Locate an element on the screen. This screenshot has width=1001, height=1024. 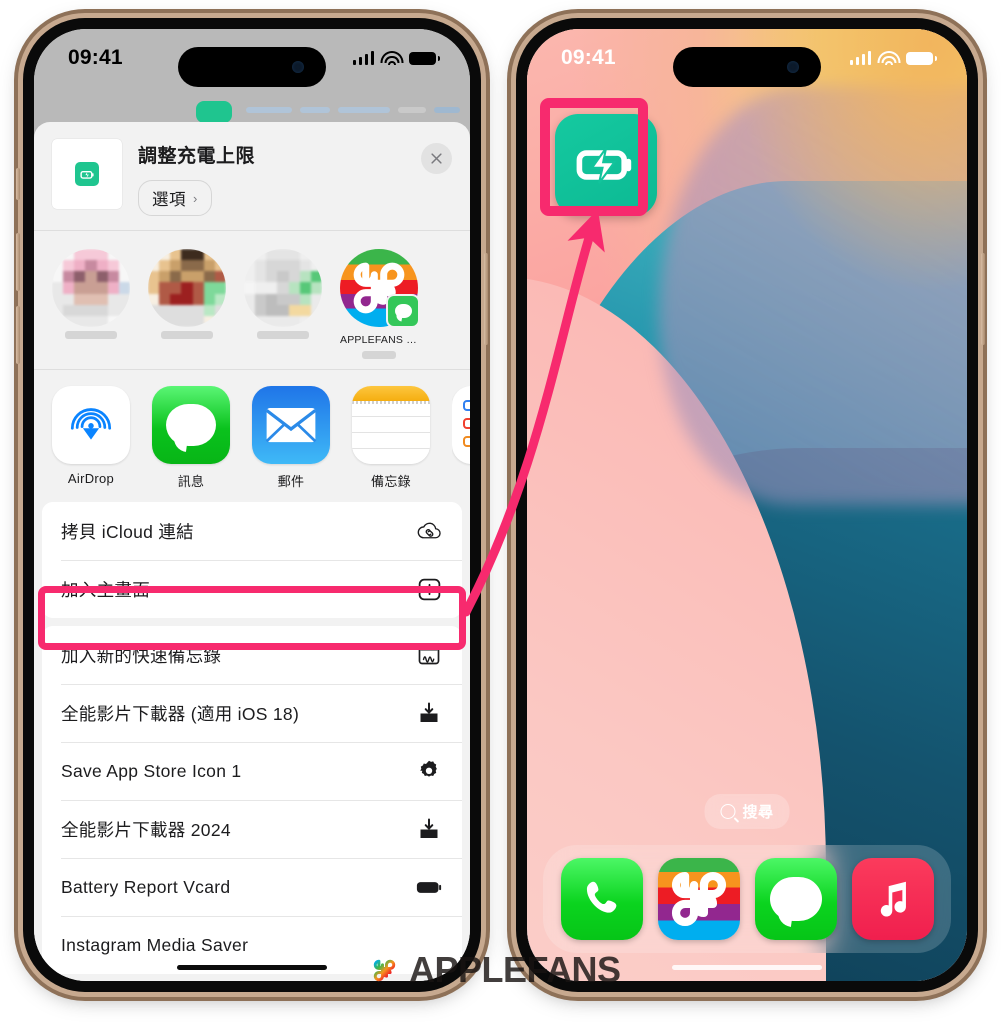
dock-app-messages is located at coordinates (795, 899).